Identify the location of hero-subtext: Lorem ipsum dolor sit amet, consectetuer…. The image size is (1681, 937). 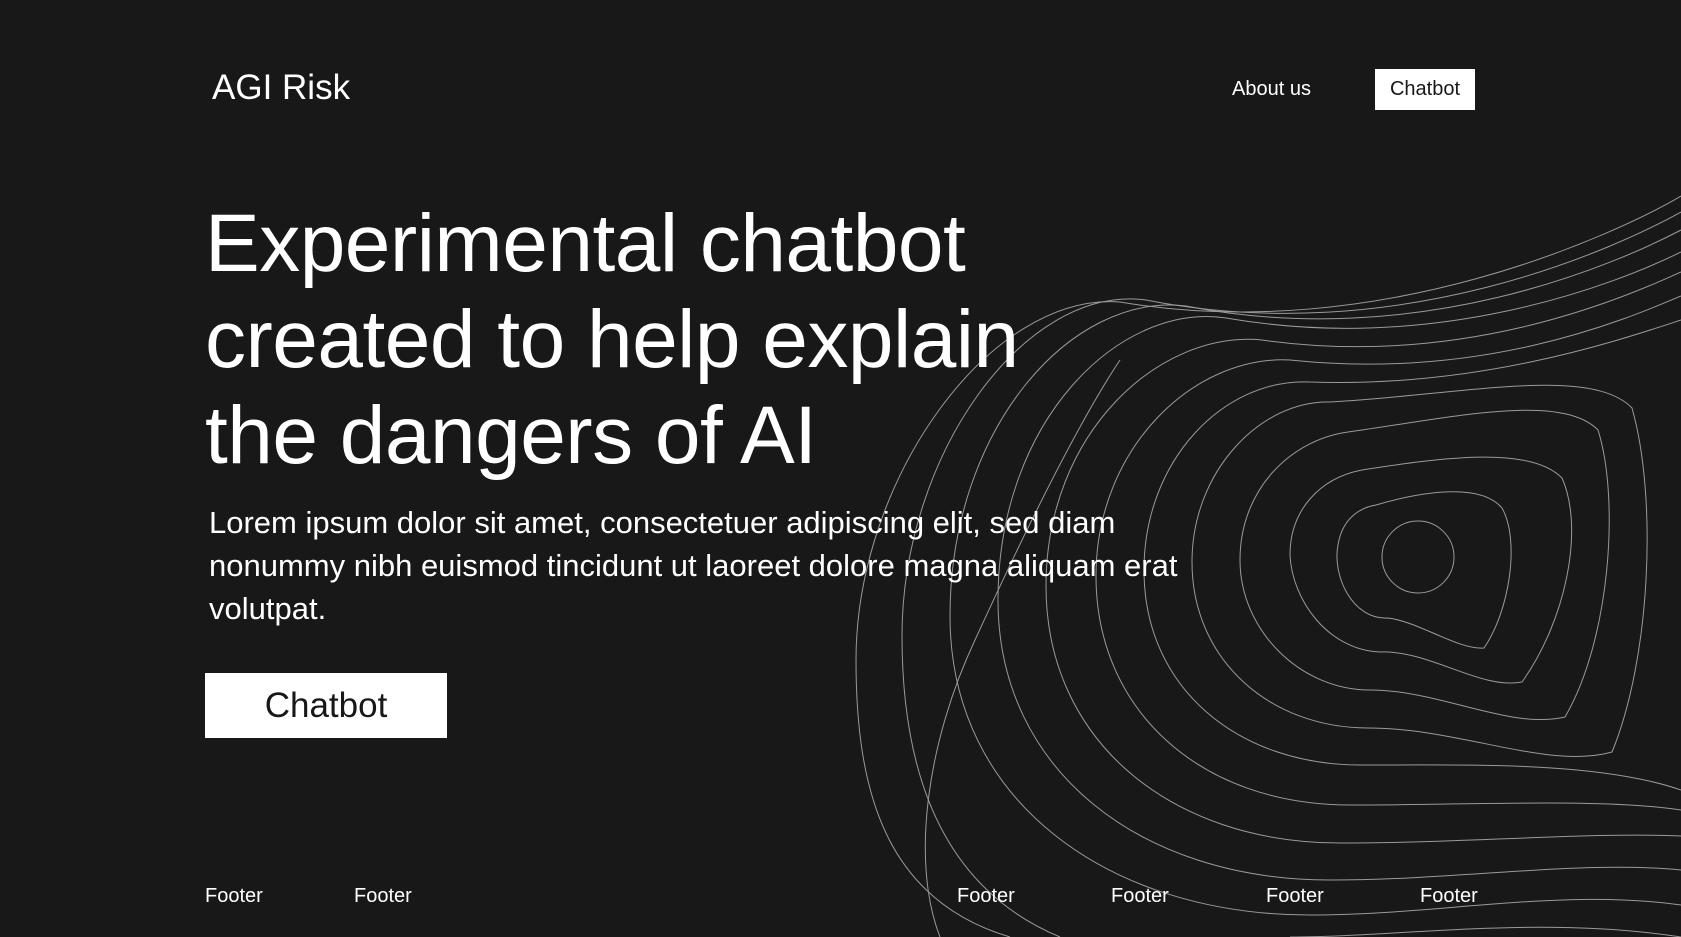
(693, 565).